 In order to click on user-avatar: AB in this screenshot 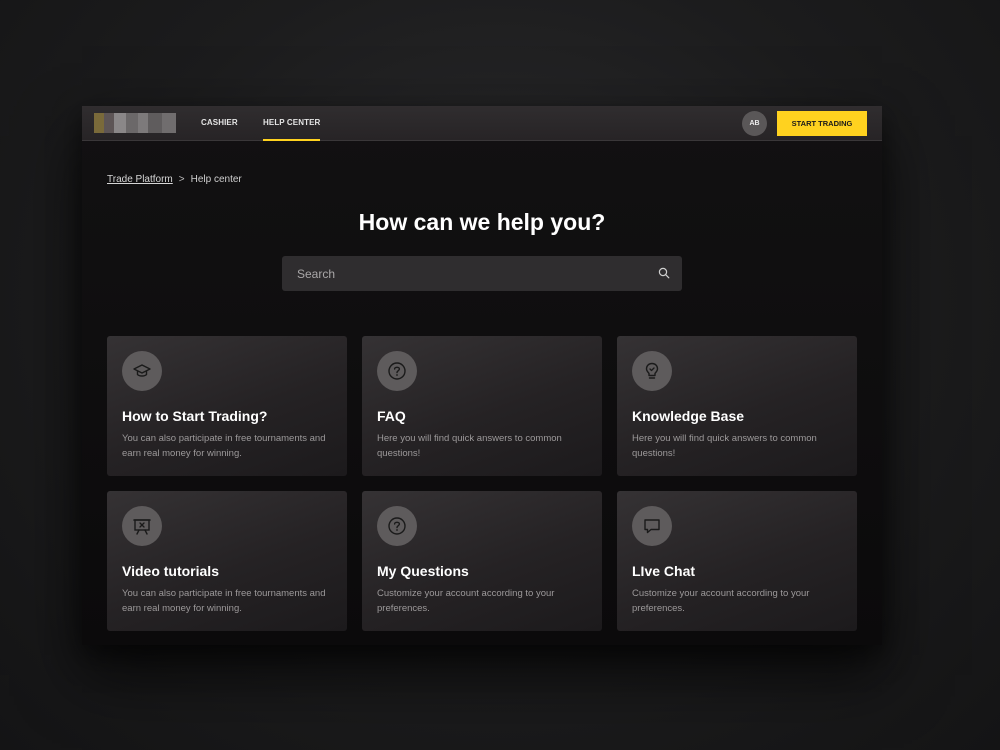, I will do `click(754, 123)`.